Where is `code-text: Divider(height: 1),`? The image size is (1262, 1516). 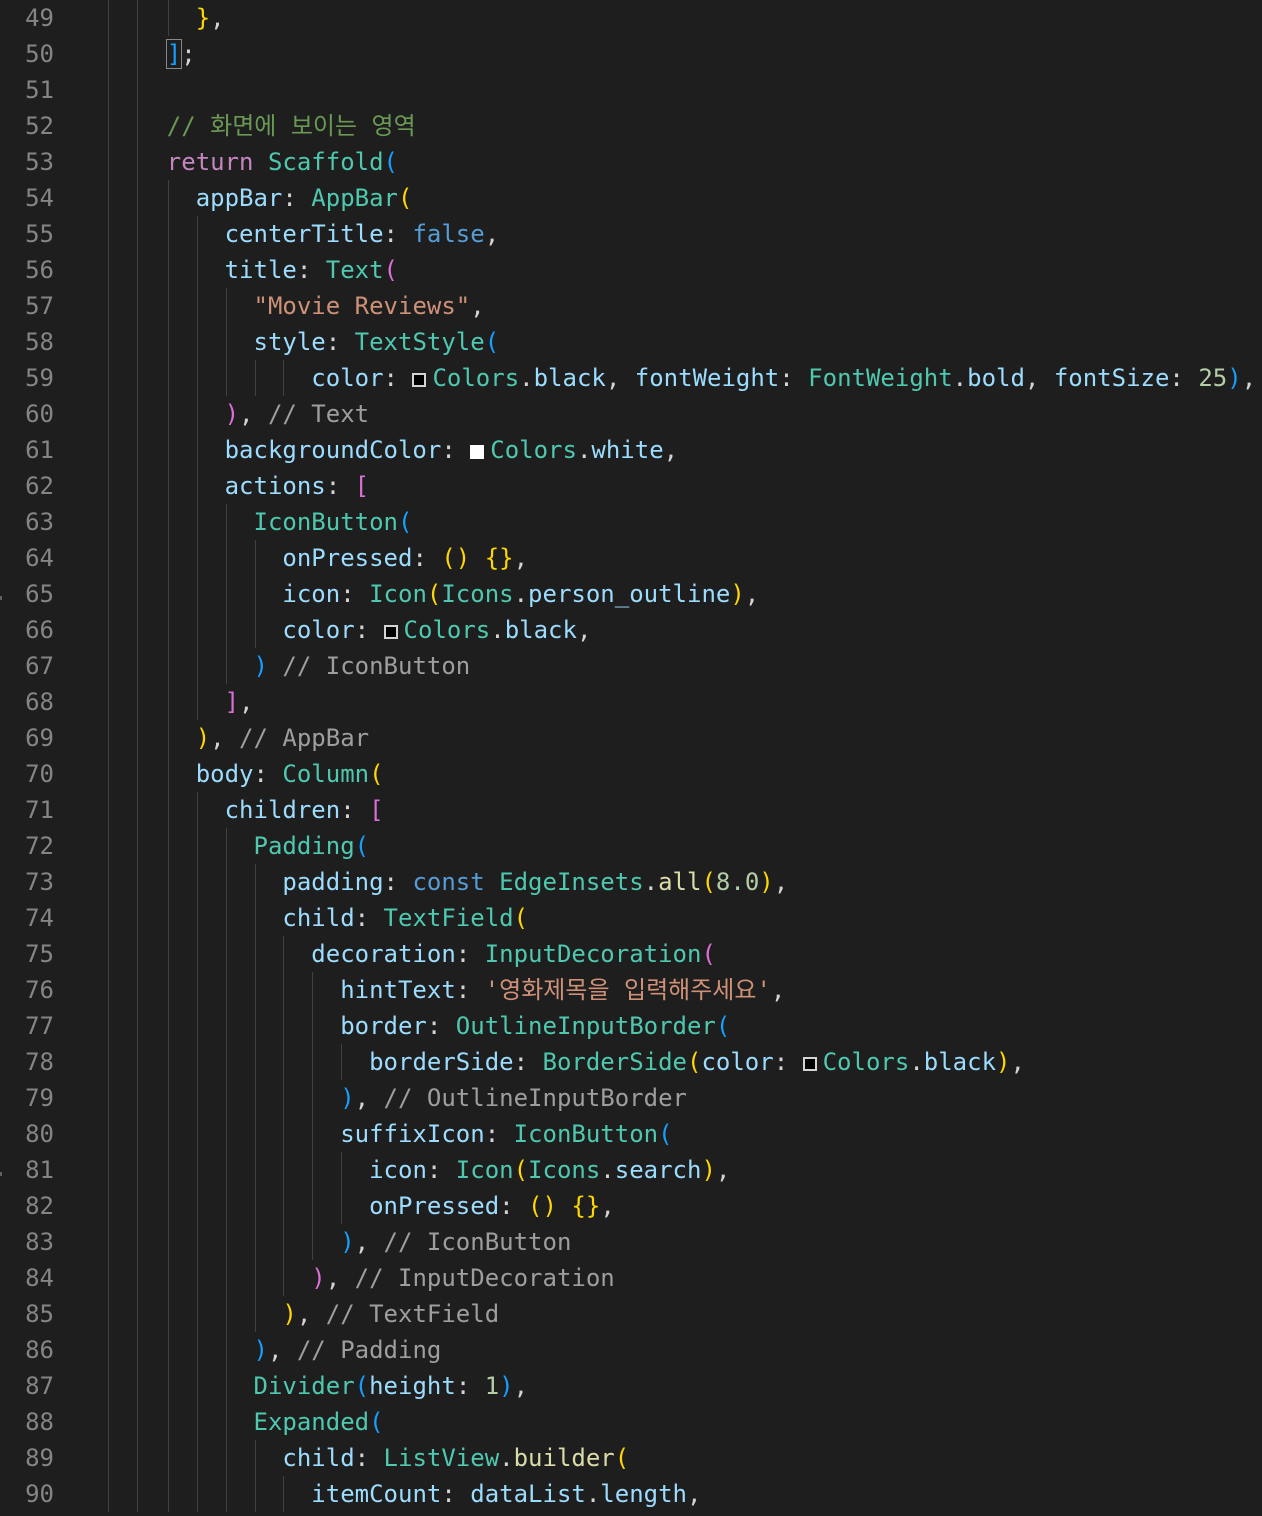 code-text: Divider(height: 1), is located at coordinates (391, 1386).